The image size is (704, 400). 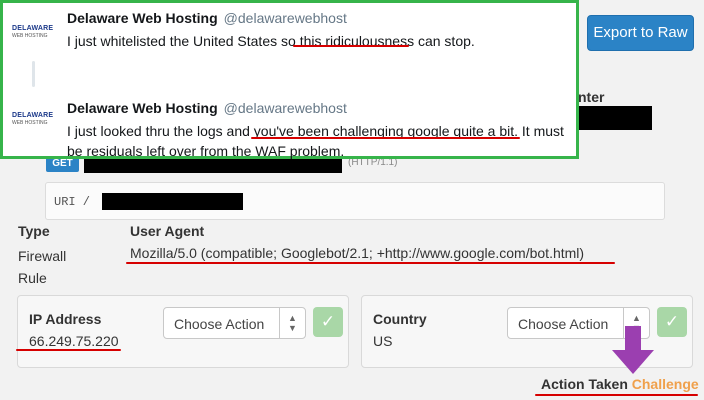 What do you see at coordinates (160, 131) in the screenshot?
I see `tweet-text-part: I just looked thru the logs and` at bounding box center [160, 131].